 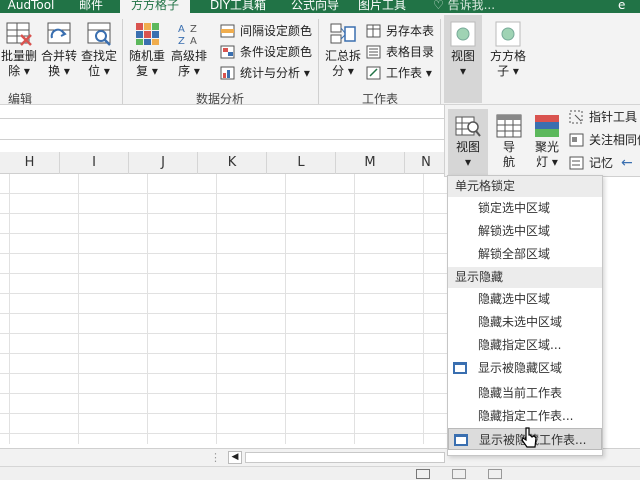 What do you see at coordinates (399, 73) in the screenshot?
I see `worksheet-menu-button: 工作表 ▾` at bounding box center [399, 73].